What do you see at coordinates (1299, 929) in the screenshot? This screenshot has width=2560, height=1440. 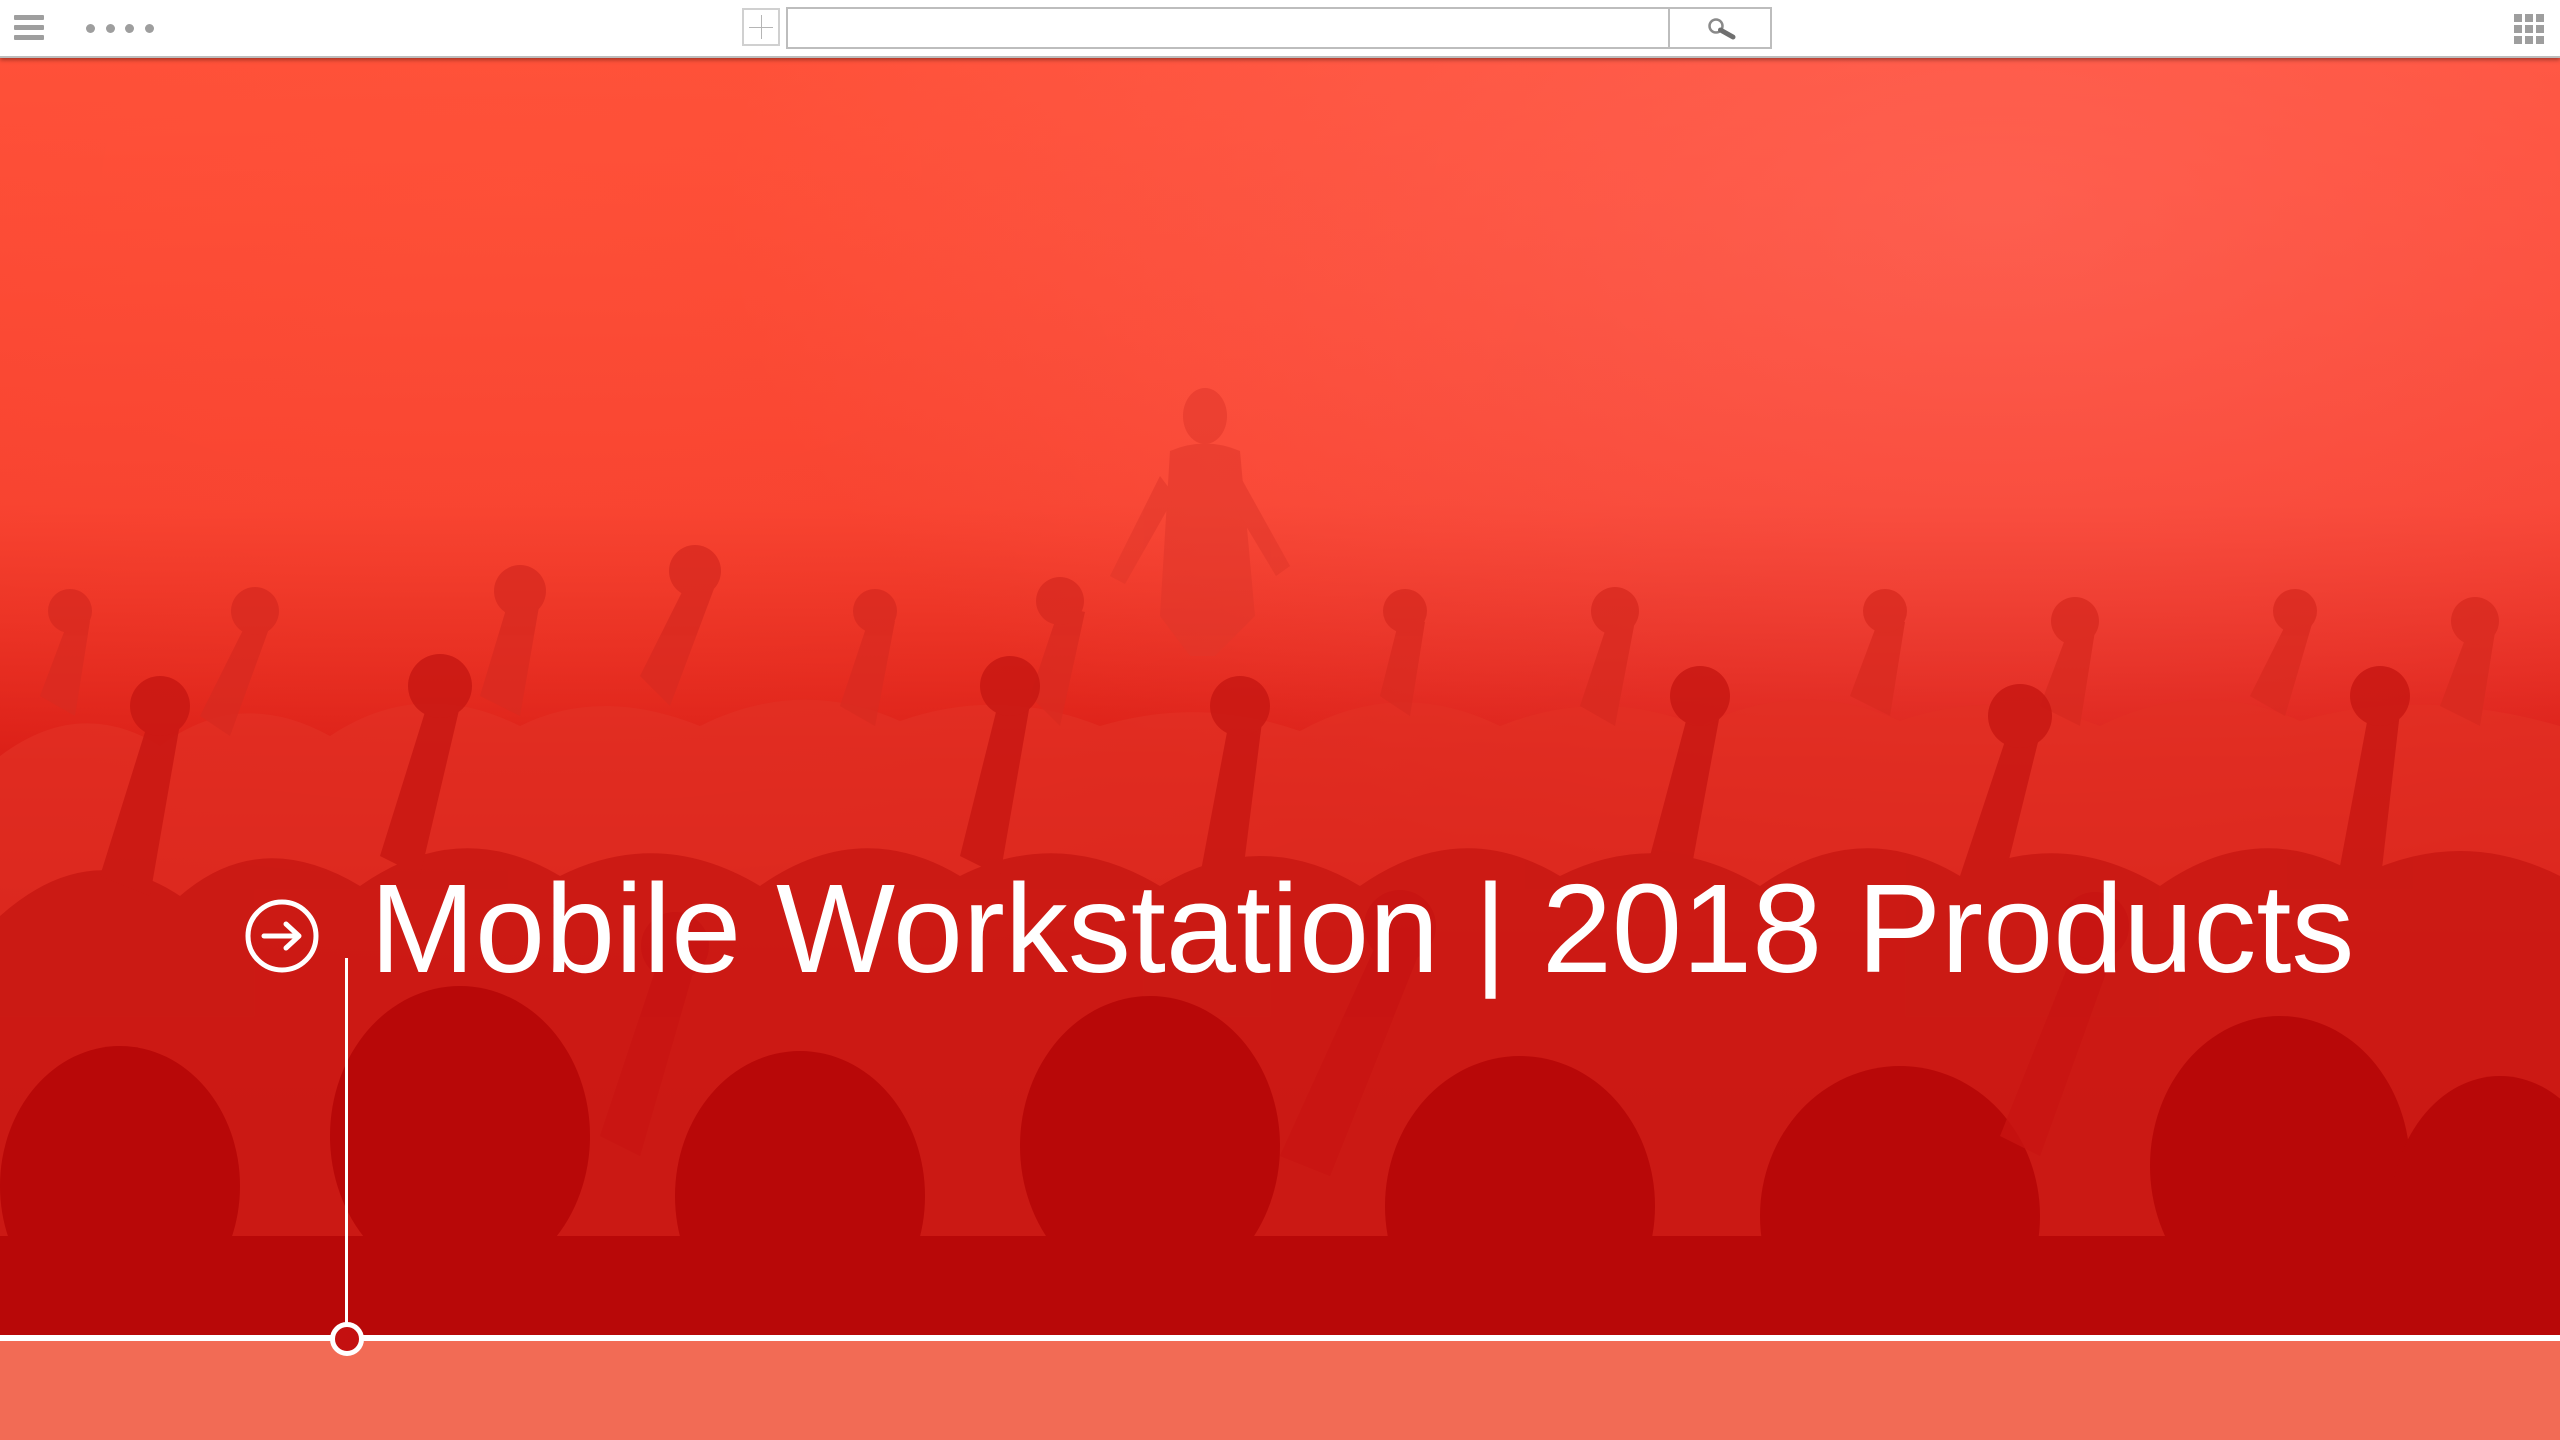 I see `slide-title-row: Mobile Workstation | 2018 Products` at bounding box center [1299, 929].